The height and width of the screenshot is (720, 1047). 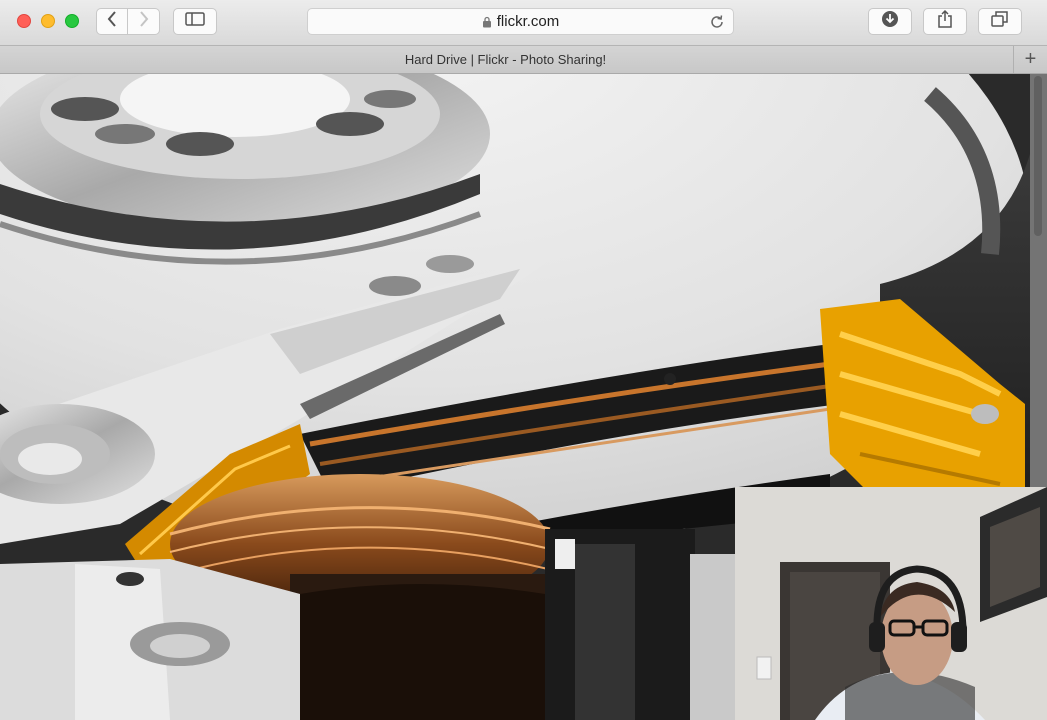 I want to click on share-icon, so click(x=945, y=21).